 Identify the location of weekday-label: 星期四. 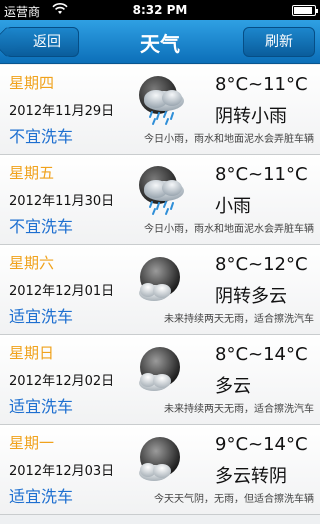
(32, 83).